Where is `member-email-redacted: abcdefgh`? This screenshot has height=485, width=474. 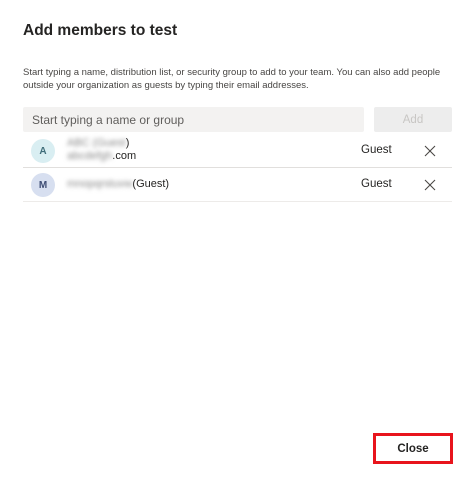
member-email-redacted: abcdefgh is located at coordinates (90, 156).